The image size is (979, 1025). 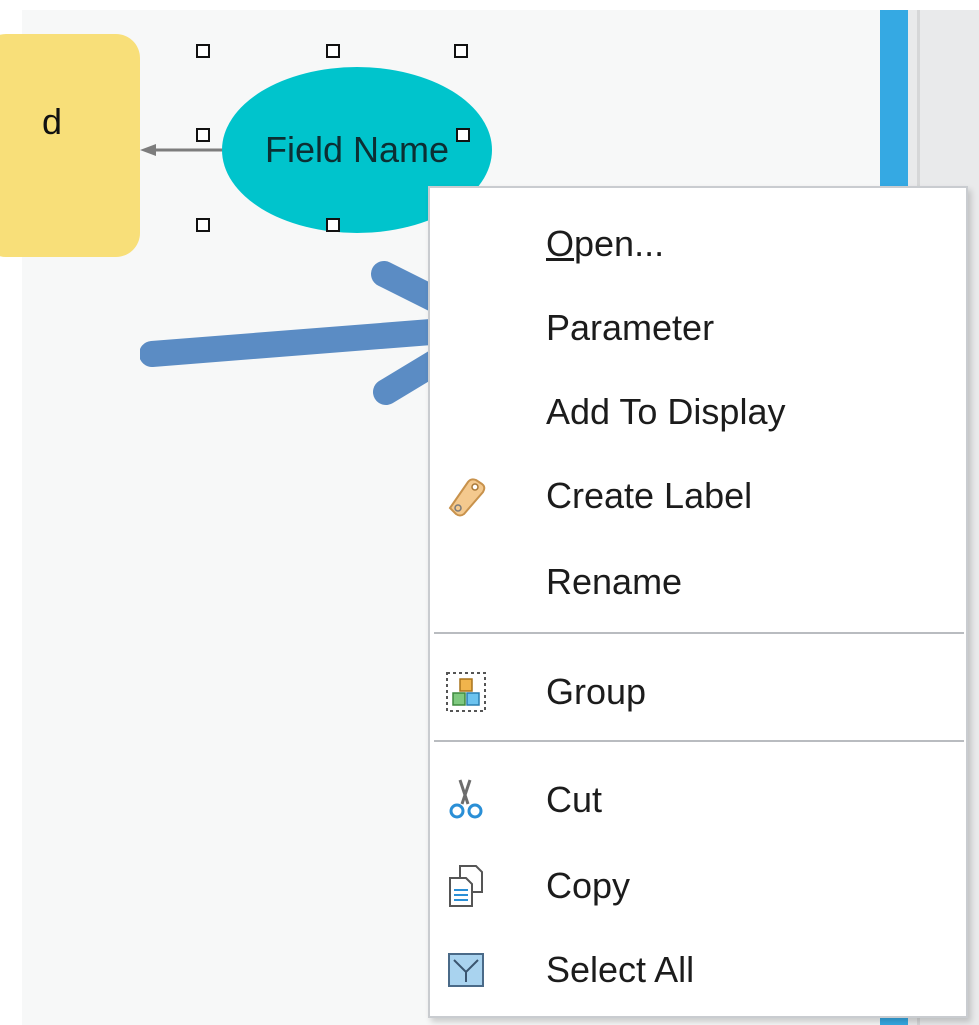 I want to click on select-all-icon, so click(x=466, y=970).